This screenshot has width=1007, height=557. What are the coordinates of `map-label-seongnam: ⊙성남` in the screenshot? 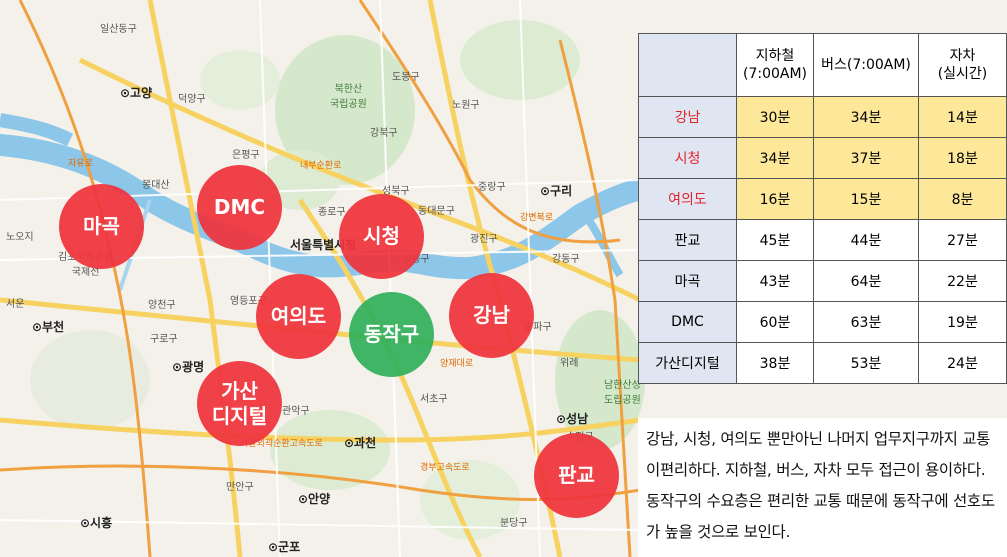 It's located at (572, 419).